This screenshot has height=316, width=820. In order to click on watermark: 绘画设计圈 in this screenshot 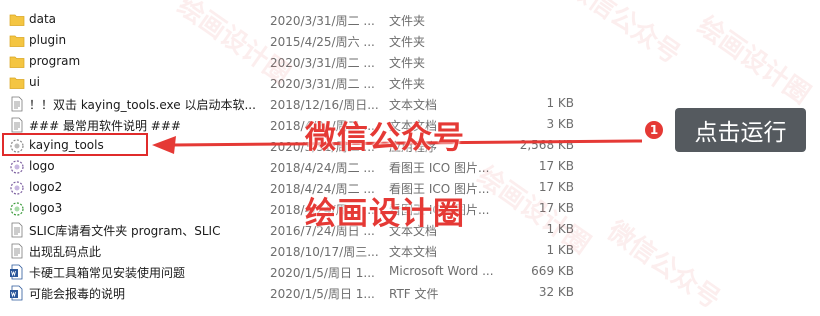, I will do `click(753, 60)`.